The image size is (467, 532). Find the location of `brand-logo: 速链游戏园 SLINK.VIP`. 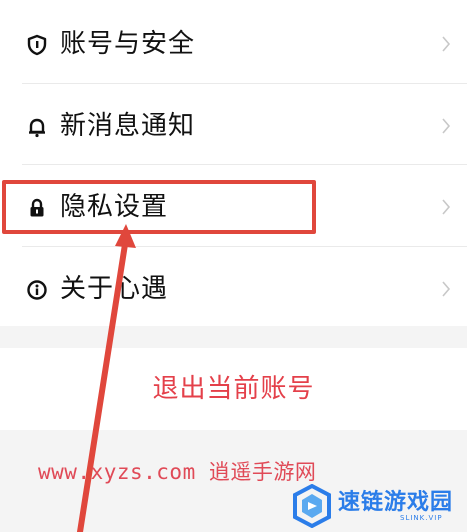

brand-logo: 速链游戏园 SLINK.VIP is located at coordinates (377, 507).